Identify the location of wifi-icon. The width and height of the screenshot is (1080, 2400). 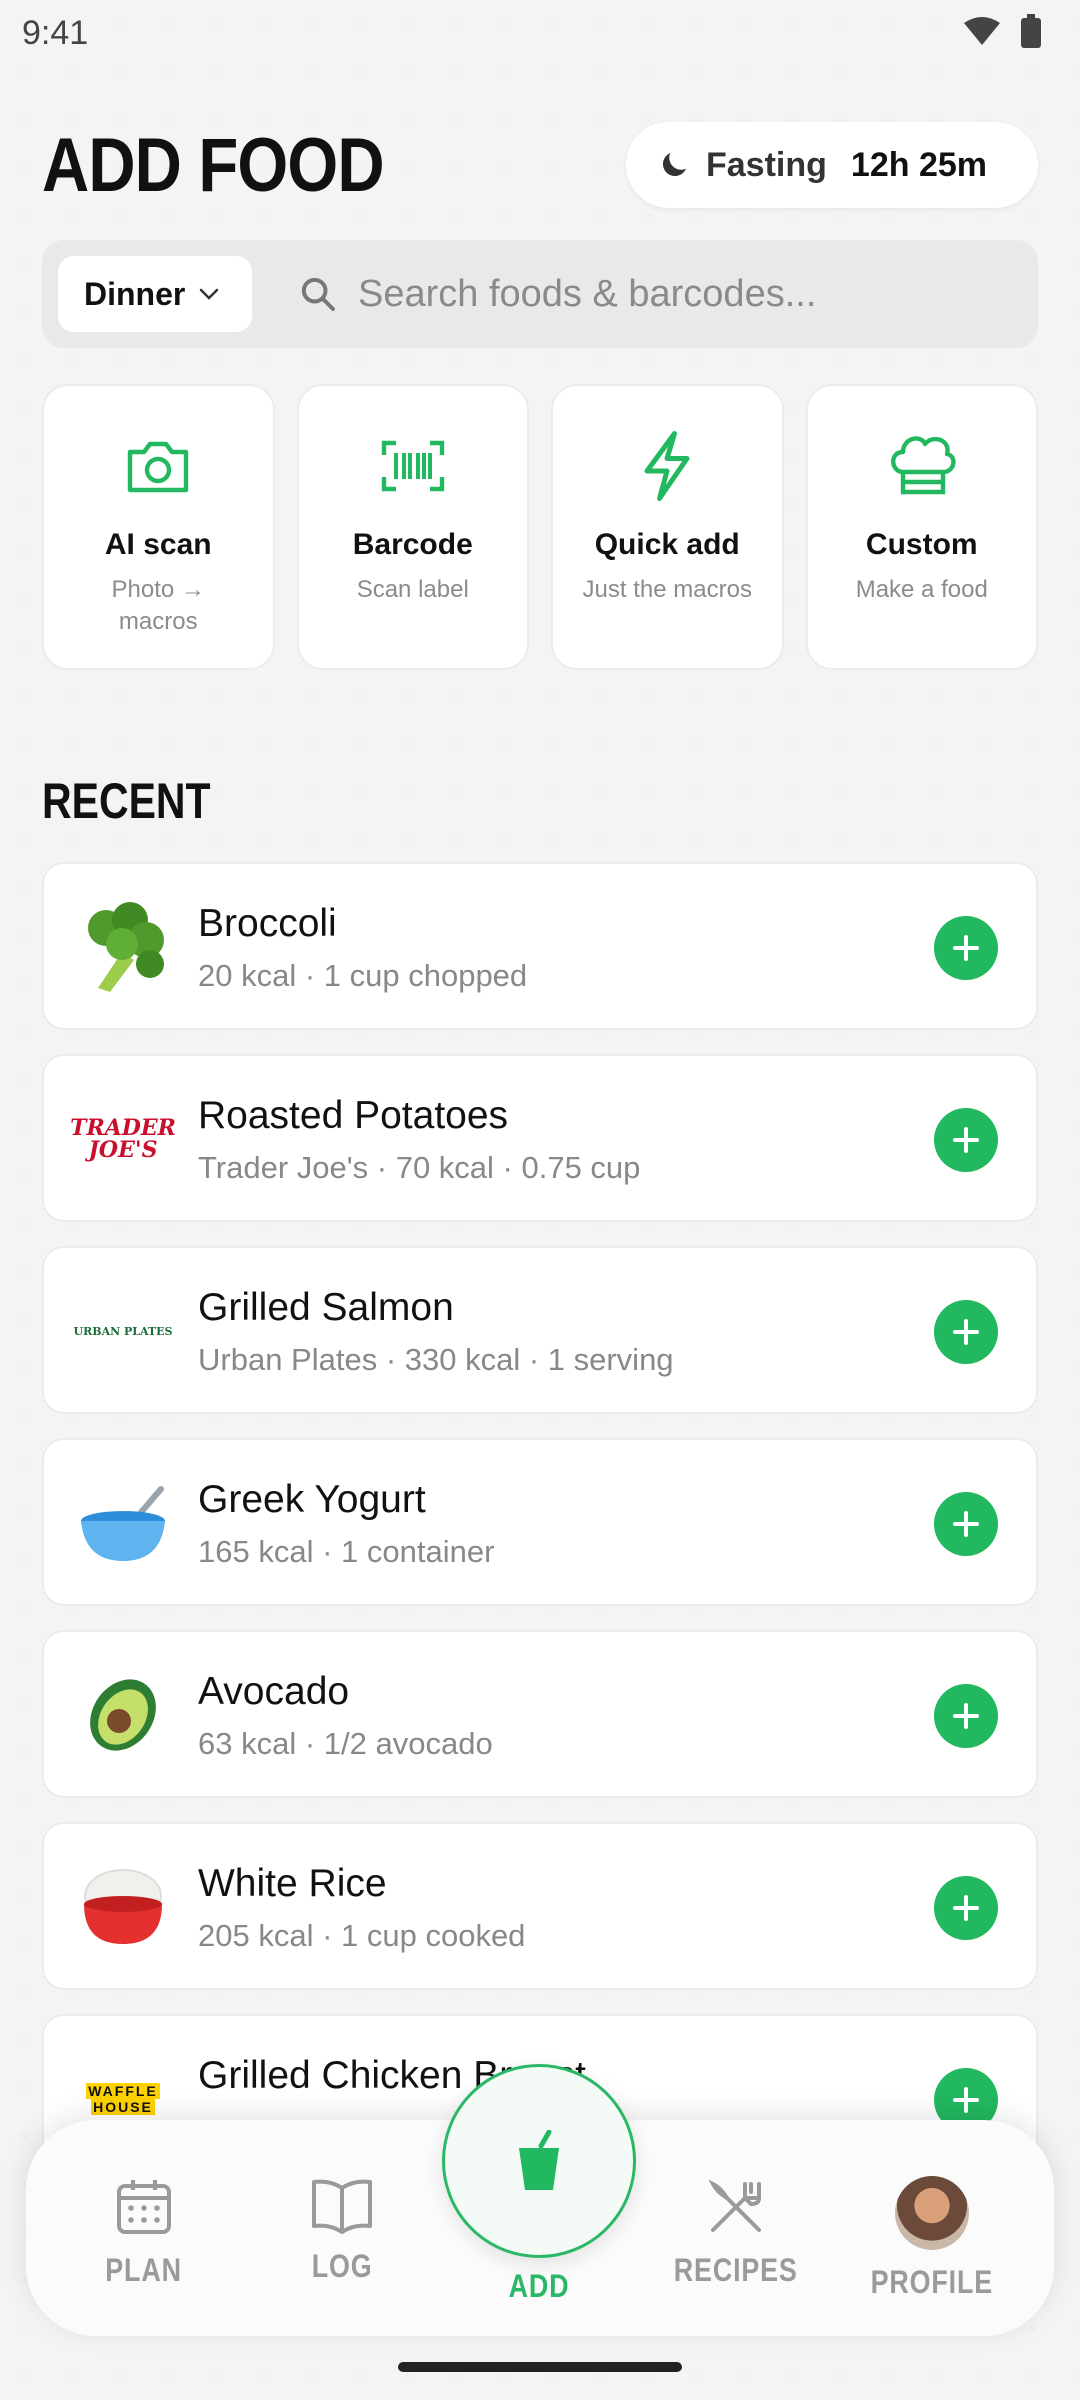
(982, 31).